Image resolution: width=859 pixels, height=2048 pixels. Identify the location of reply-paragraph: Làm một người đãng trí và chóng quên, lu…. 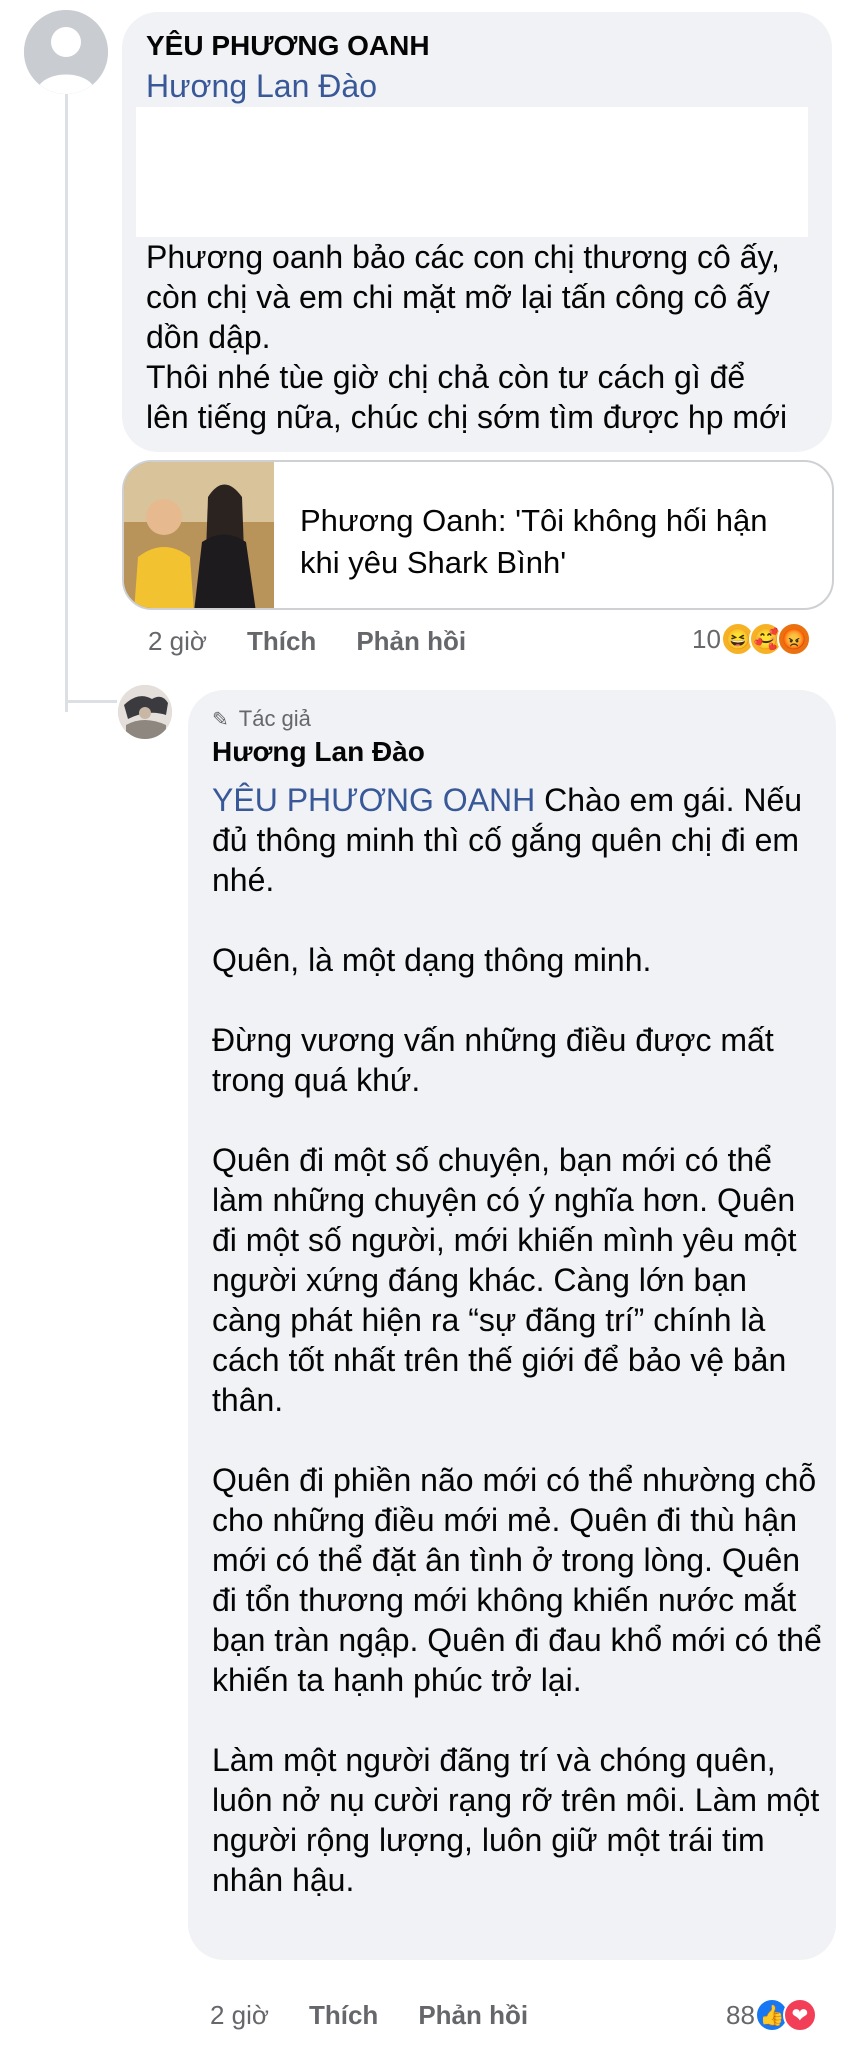
(516, 1820).